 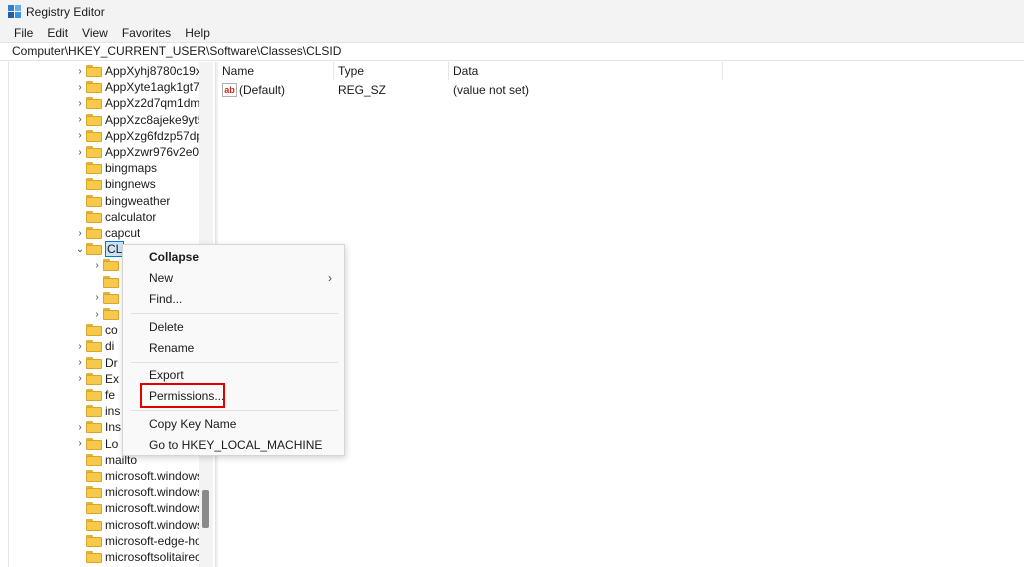 I want to click on menu-file: File, so click(x=20, y=33).